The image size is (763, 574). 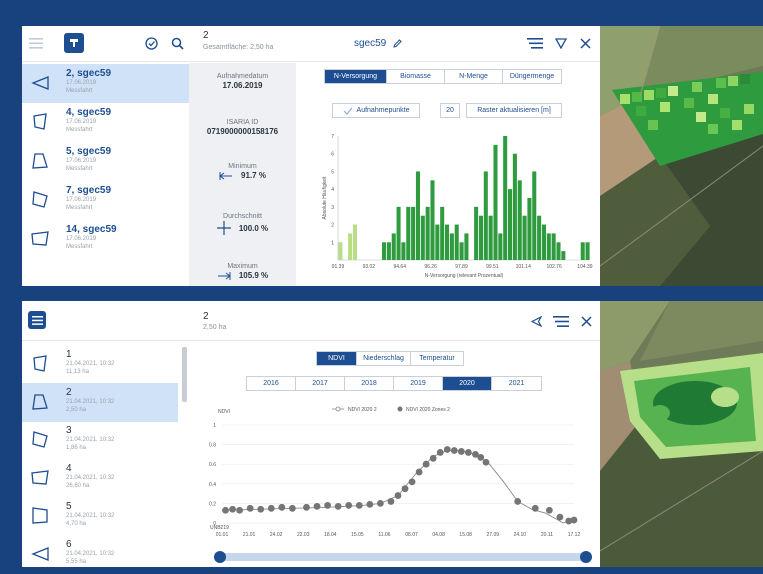 What do you see at coordinates (253, 275) in the screenshot?
I see `max-value: 105.9 %` at bounding box center [253, 275].